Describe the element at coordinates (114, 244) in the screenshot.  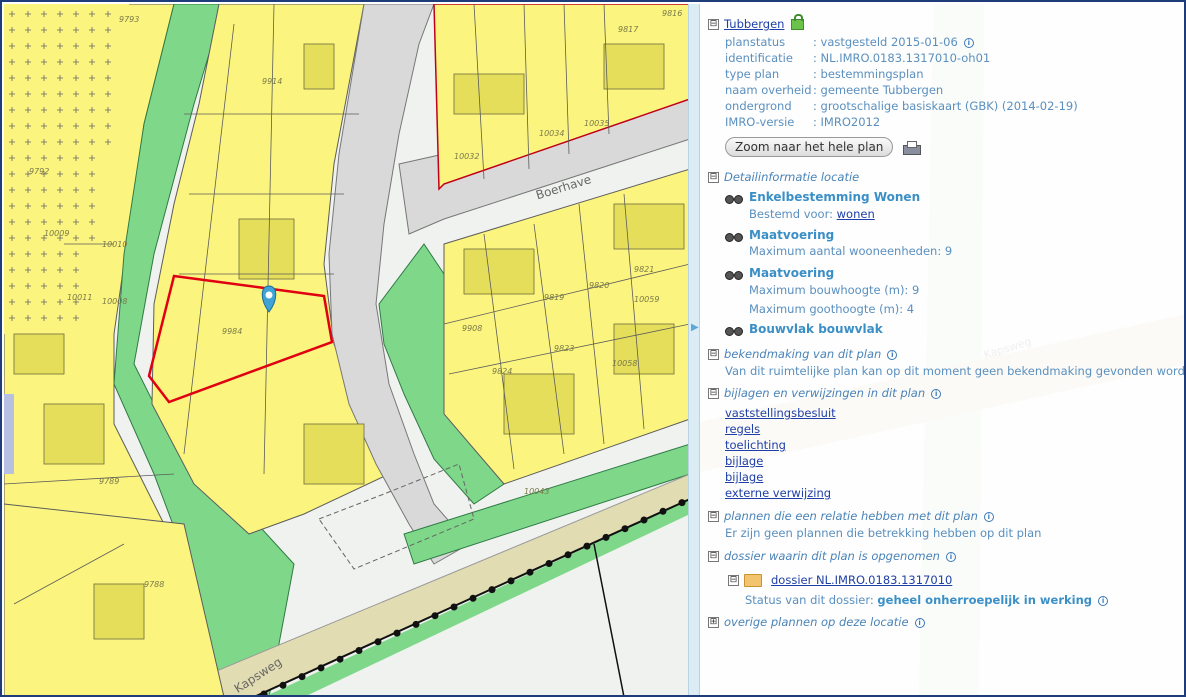
I see `parcel-number: 10010` at that location.